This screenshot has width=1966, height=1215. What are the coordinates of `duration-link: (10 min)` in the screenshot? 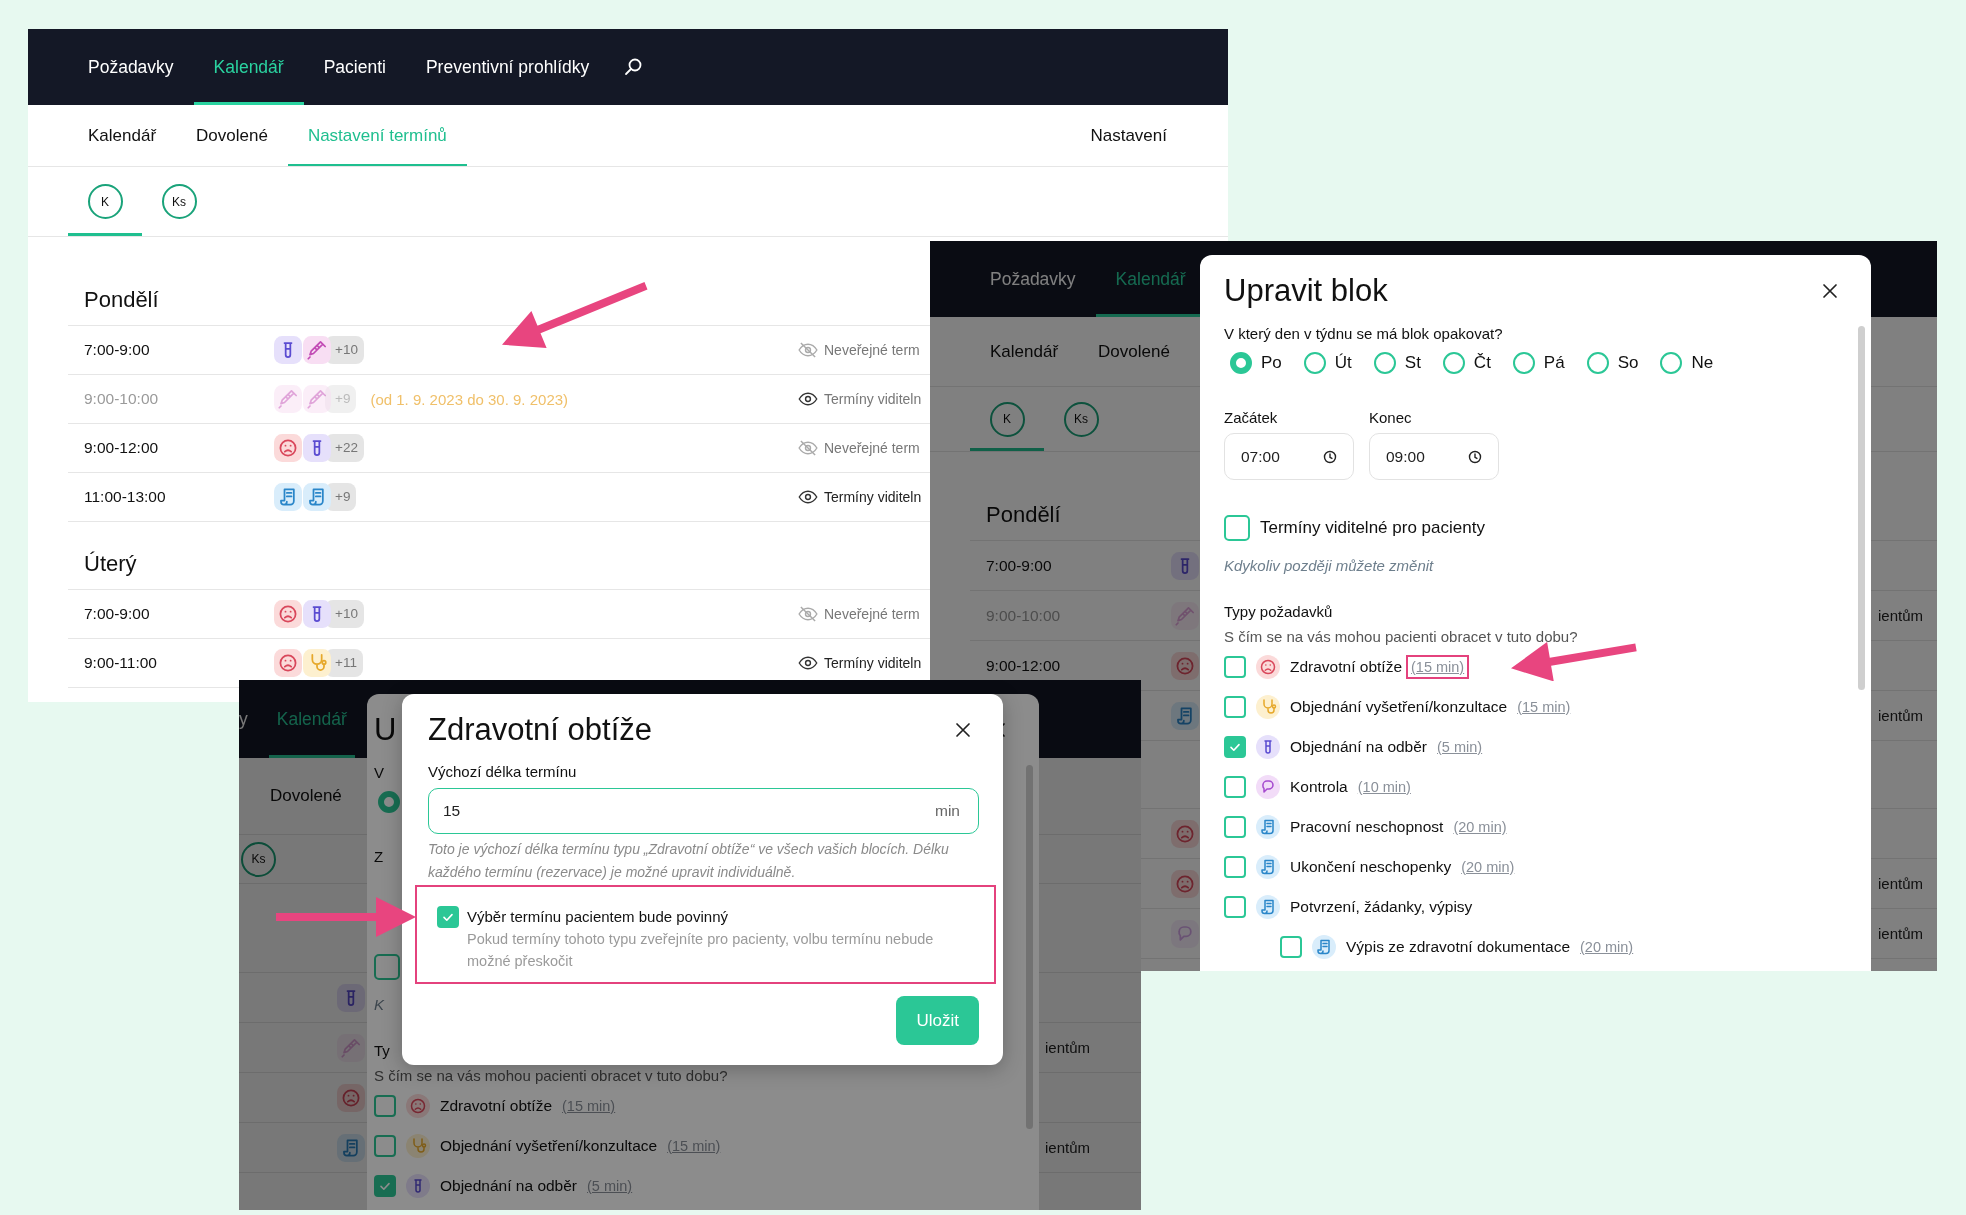 It's located at (1384, 787).